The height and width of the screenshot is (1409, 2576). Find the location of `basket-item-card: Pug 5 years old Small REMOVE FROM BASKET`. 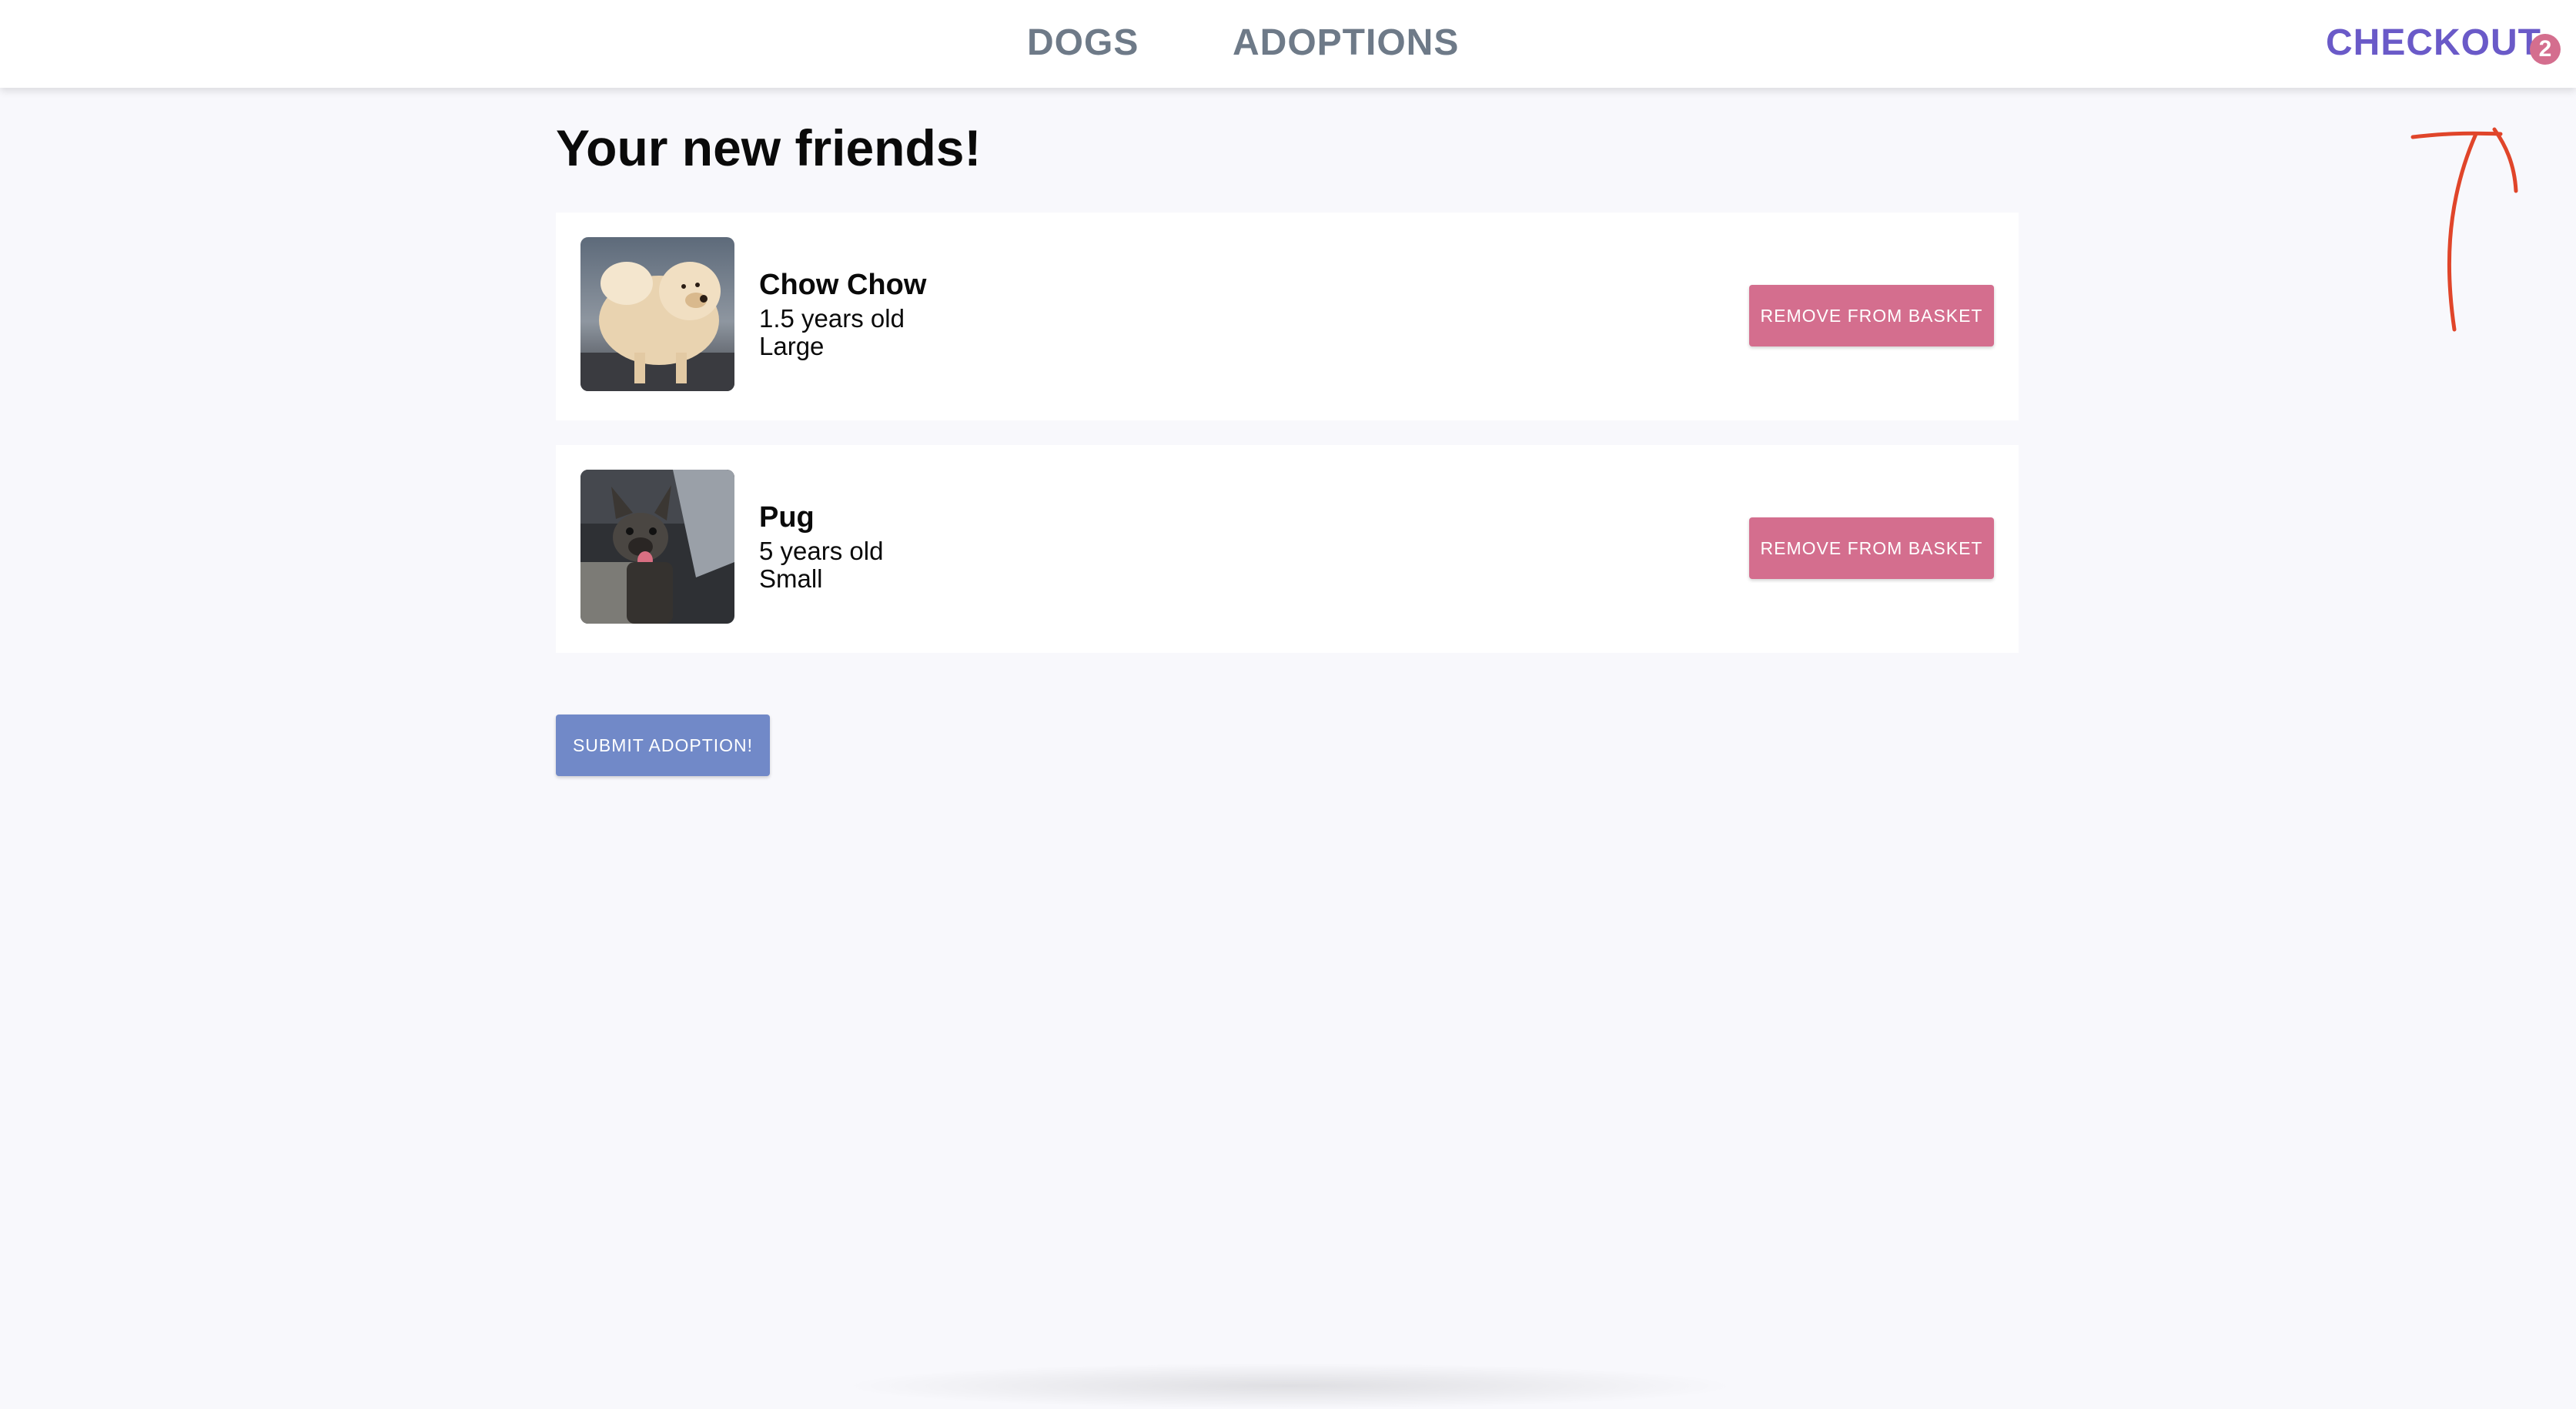

basket-item-card: Pug 5 years old Small REMOVE FROM BASKET is located at coordinates (1287, 549).